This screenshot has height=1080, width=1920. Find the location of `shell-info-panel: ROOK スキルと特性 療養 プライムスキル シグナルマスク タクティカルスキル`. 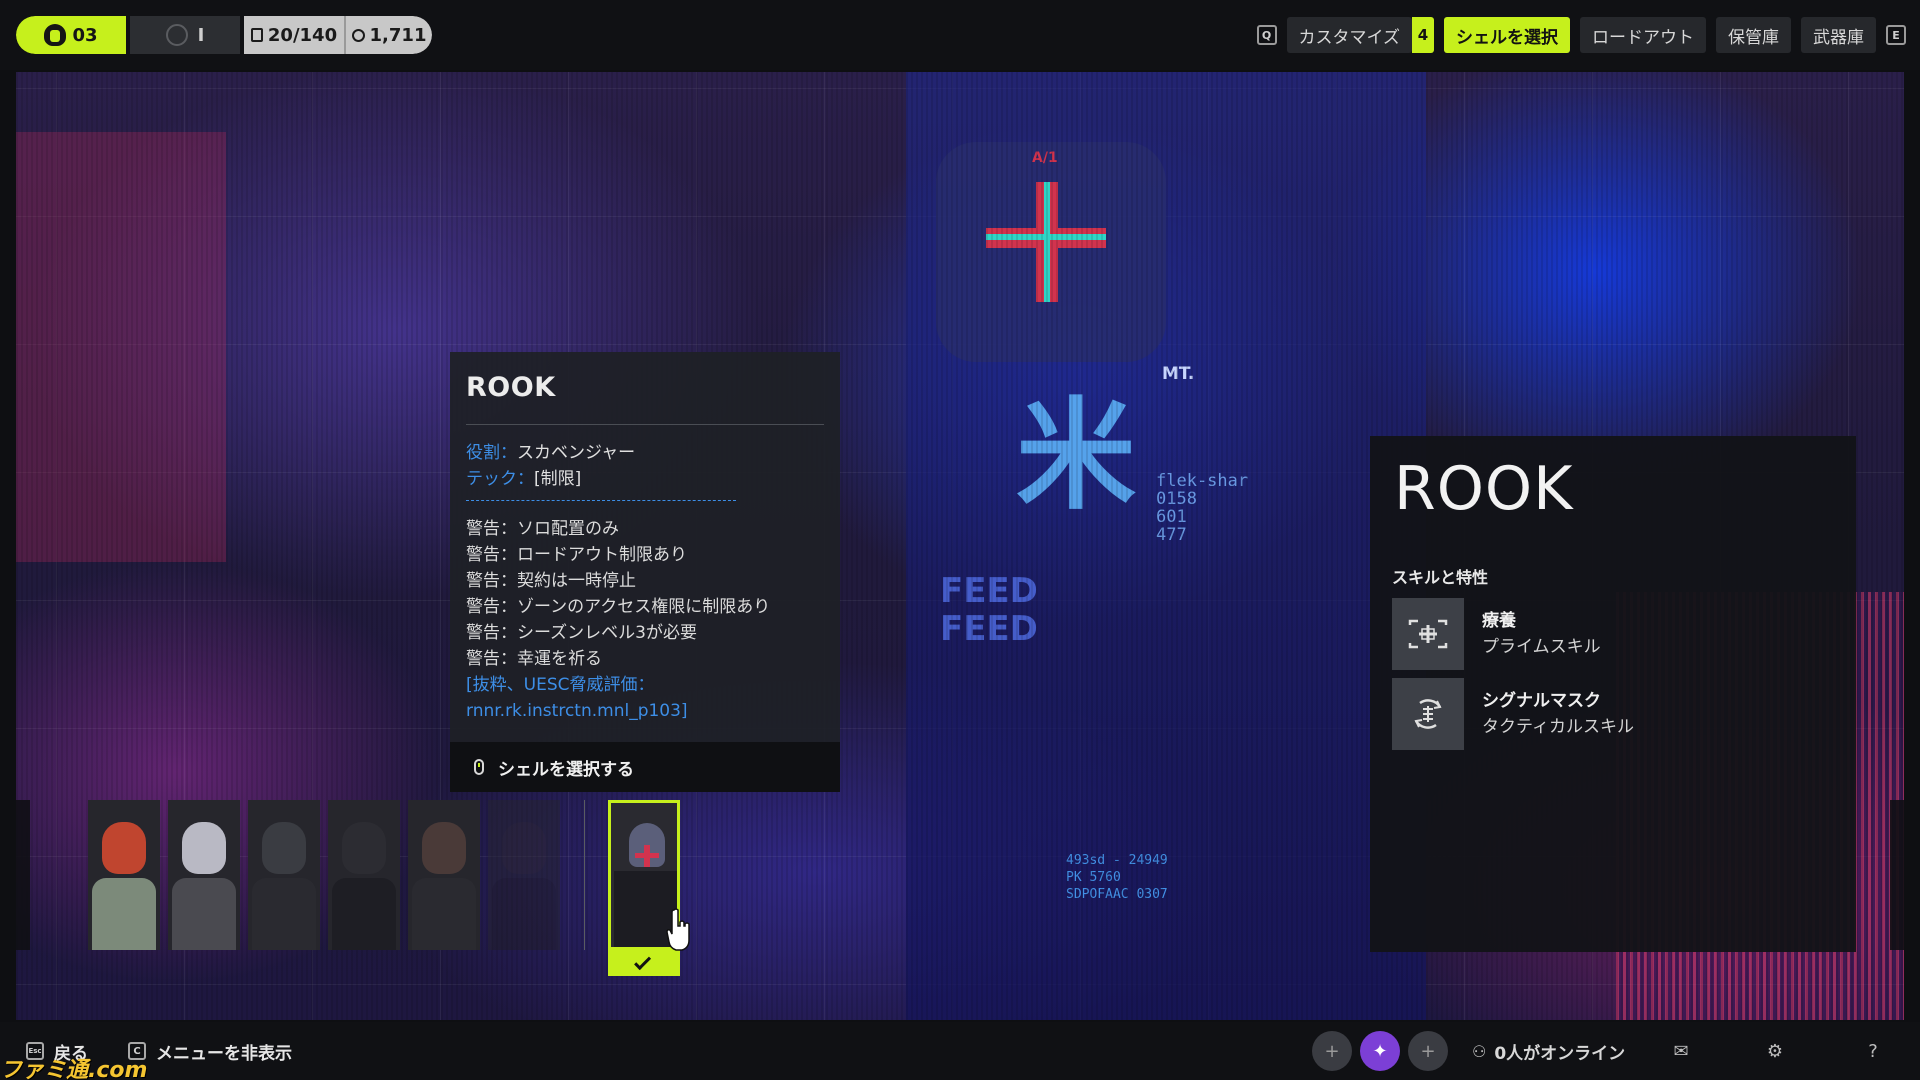

shell-info-panel: ROOK スキルと特性 療養 プライムスキル シグナルマスク タクティカルスキル is located at coordinates (1613, 694).